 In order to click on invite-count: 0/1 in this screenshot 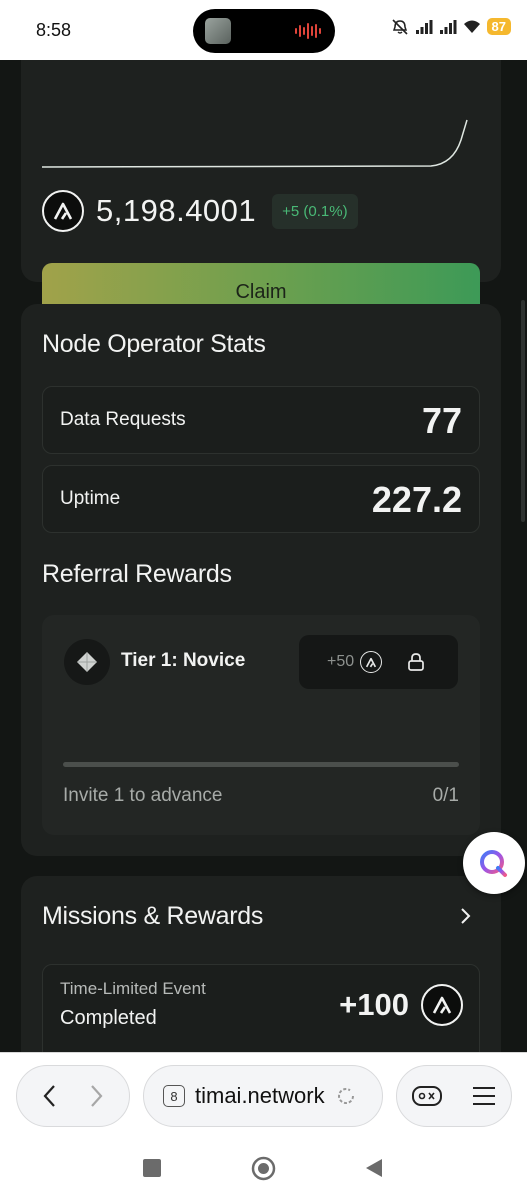, I will do `click(445, 795)`.